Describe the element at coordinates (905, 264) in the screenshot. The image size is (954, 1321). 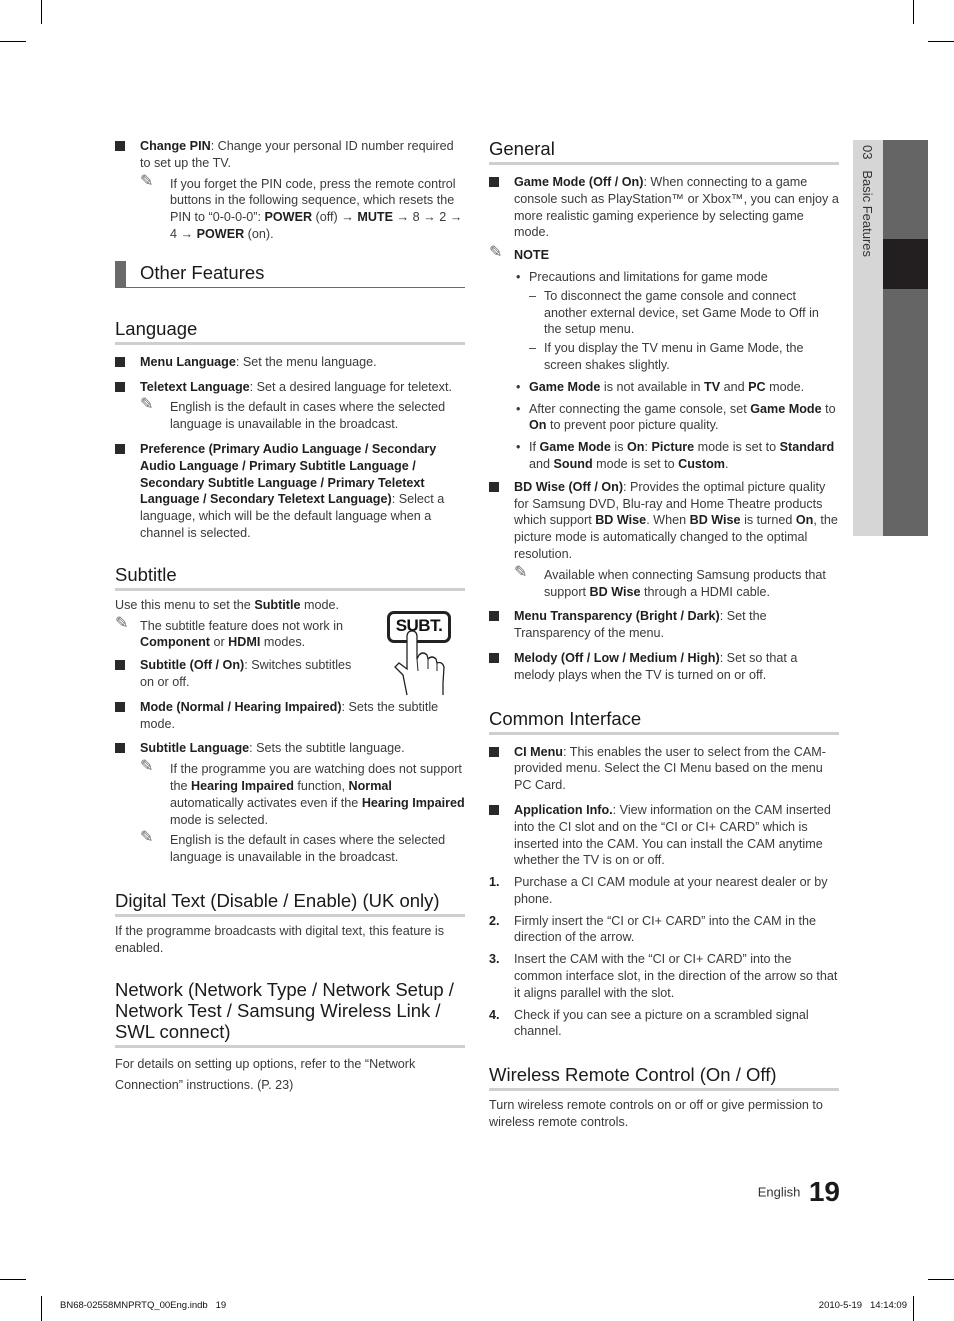
I see `side-tab-active` at that location.